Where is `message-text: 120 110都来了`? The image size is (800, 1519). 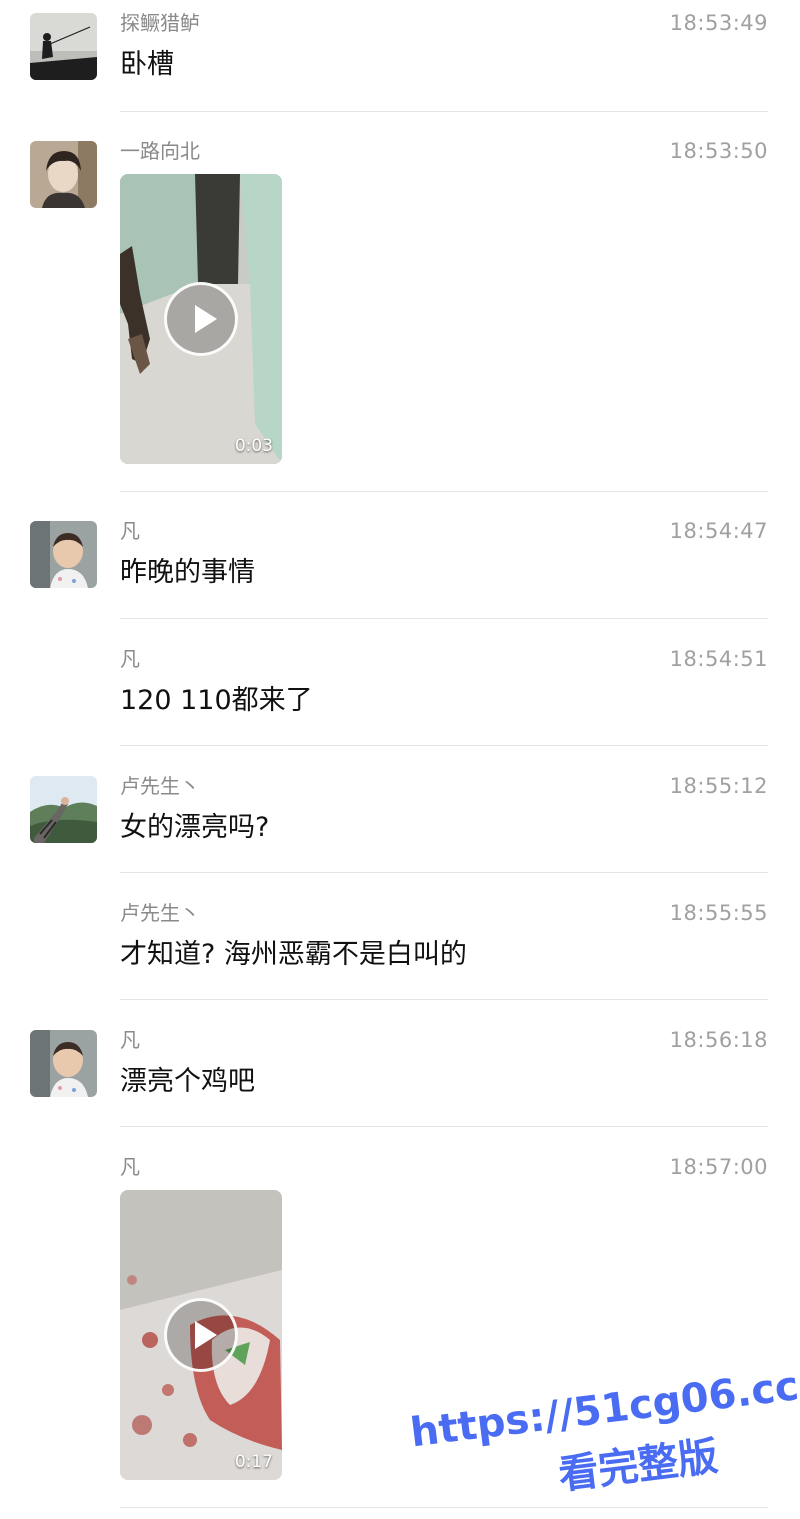 message-text: 120 110都来了 is located at coordinates (216, 701).